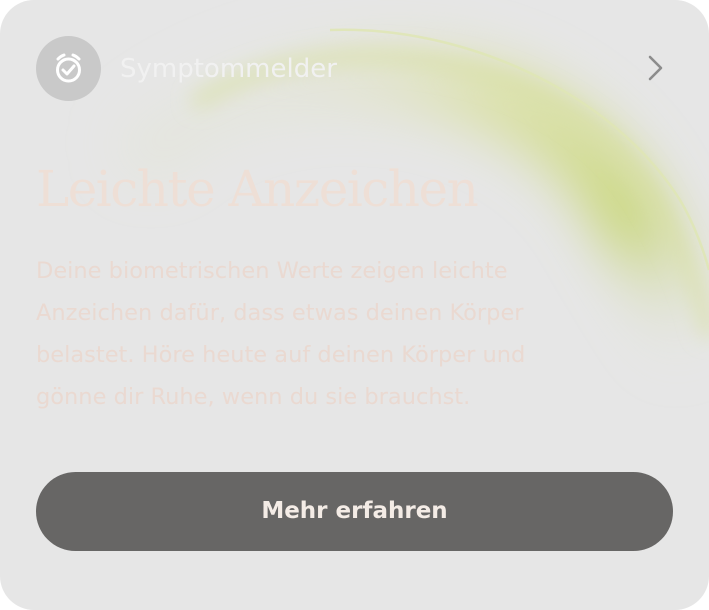 Image resolution: width=709 pixels, height=610 pixels. I want to click on learn-more-button: Mehr erfahren, so click(354, 511).